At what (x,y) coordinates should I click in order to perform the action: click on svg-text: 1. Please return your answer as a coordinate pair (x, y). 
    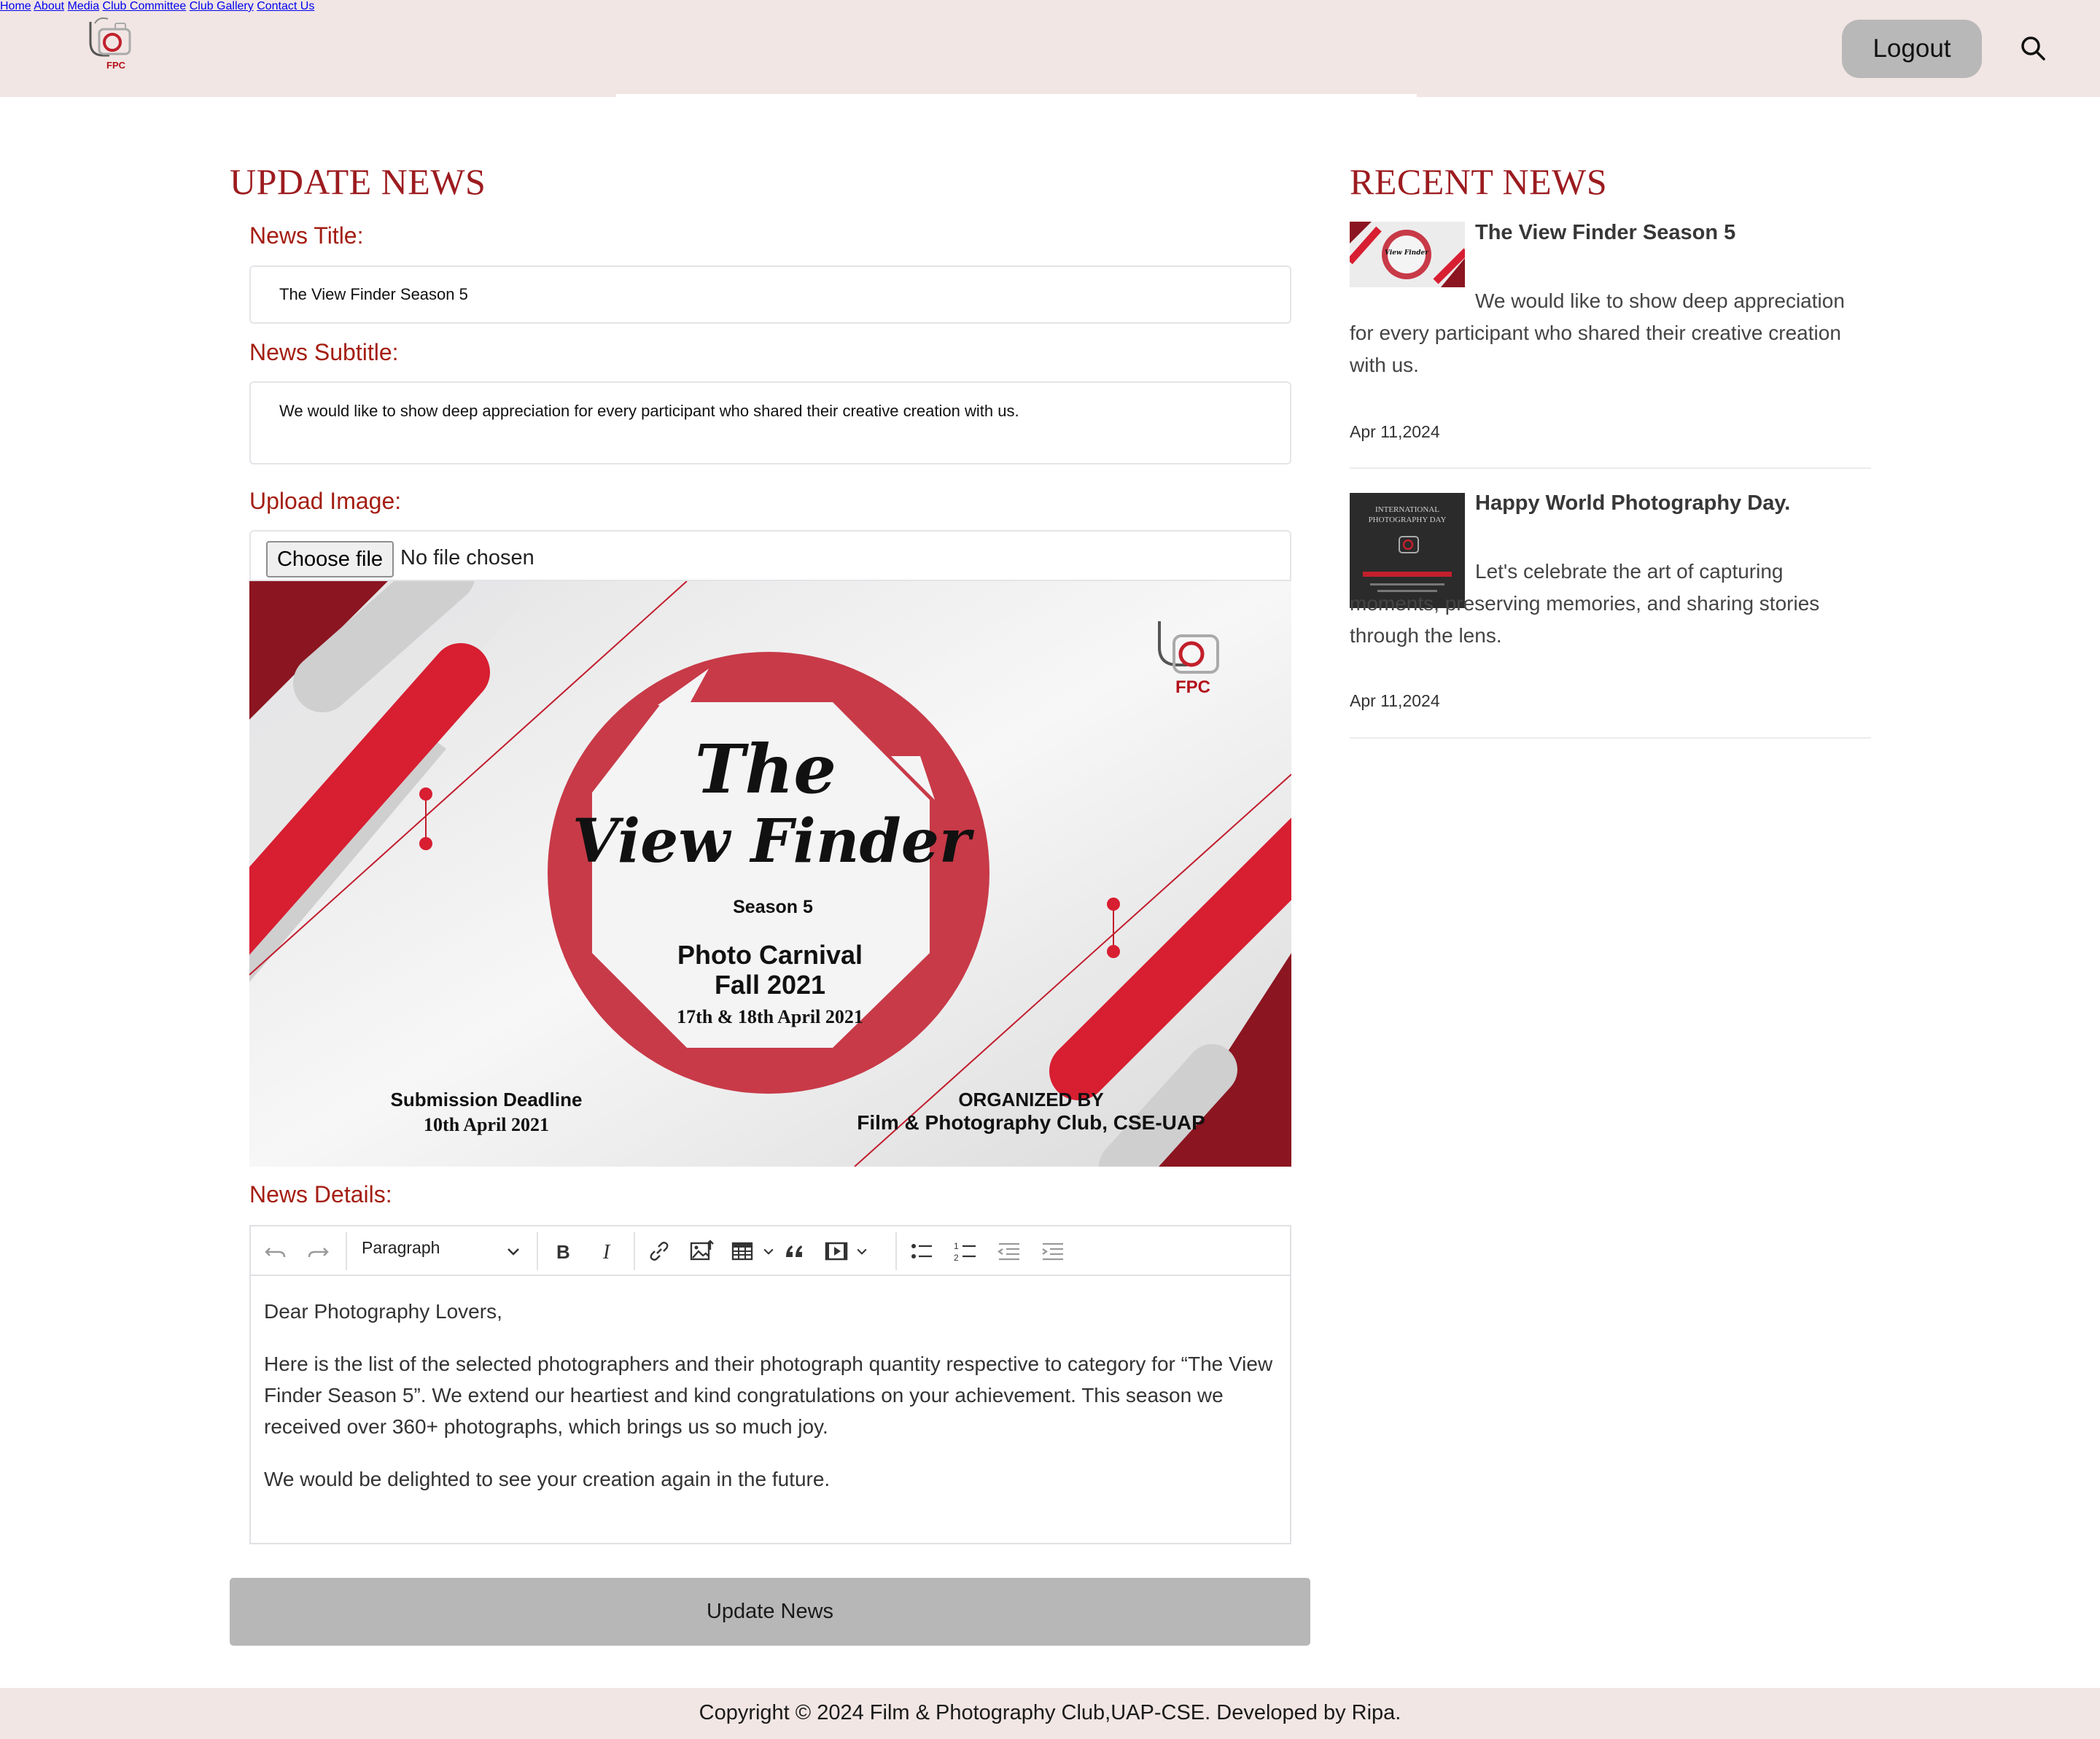
    Looking at the image, I should click on (956, 1246).